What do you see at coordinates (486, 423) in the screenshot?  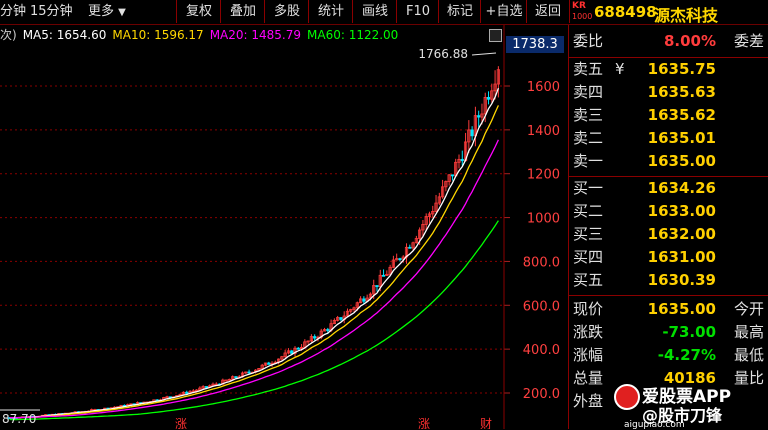 I see `event-tag: 财` at bounding box center [486, 423].